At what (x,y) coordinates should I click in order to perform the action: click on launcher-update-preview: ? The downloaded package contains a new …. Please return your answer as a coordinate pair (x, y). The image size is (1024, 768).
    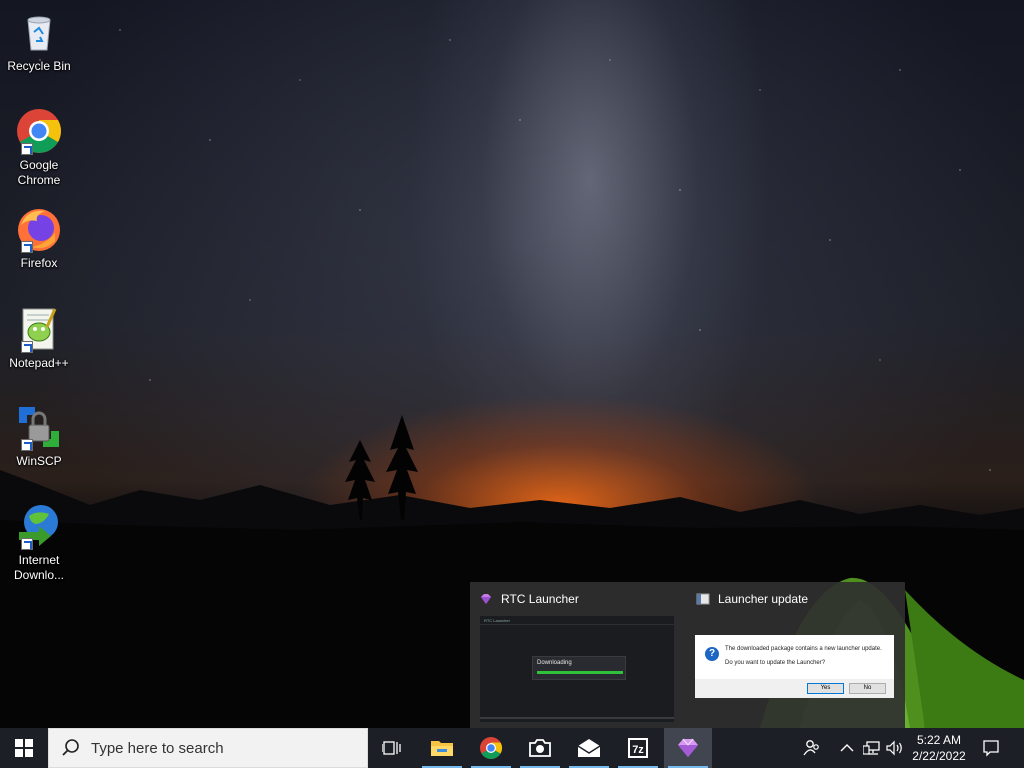
    Looking at the image, I should click on (794, 666).